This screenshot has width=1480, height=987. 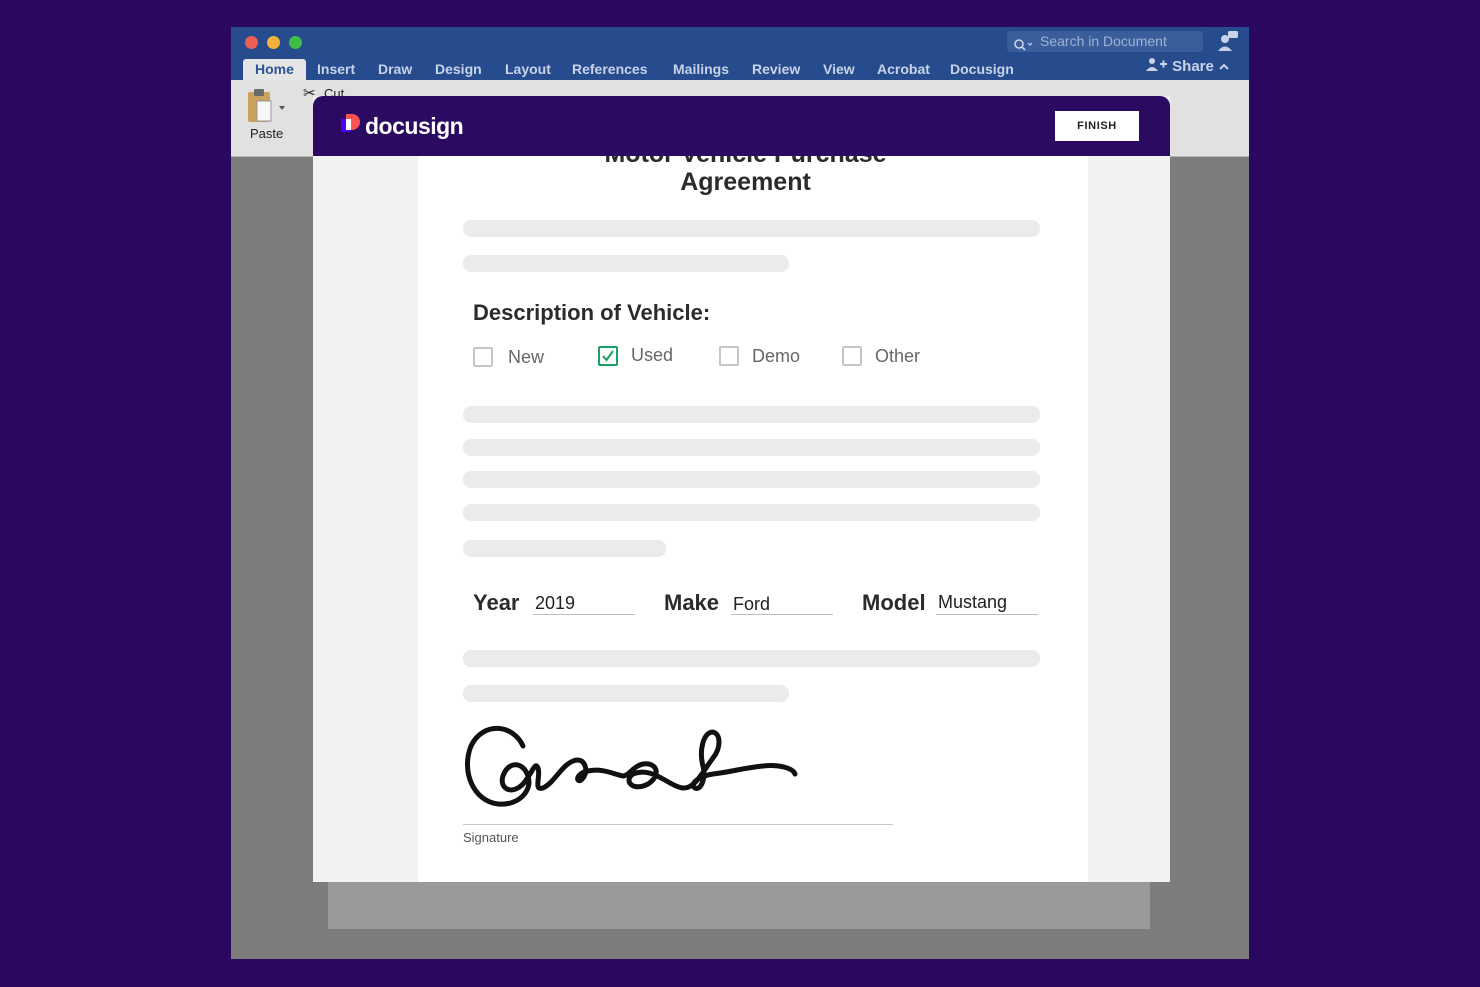 What do you see at coordinates (776, 356) in the screenshot?
I see `checkbox-demo-label: Demo` at bounding box center [776, 356].